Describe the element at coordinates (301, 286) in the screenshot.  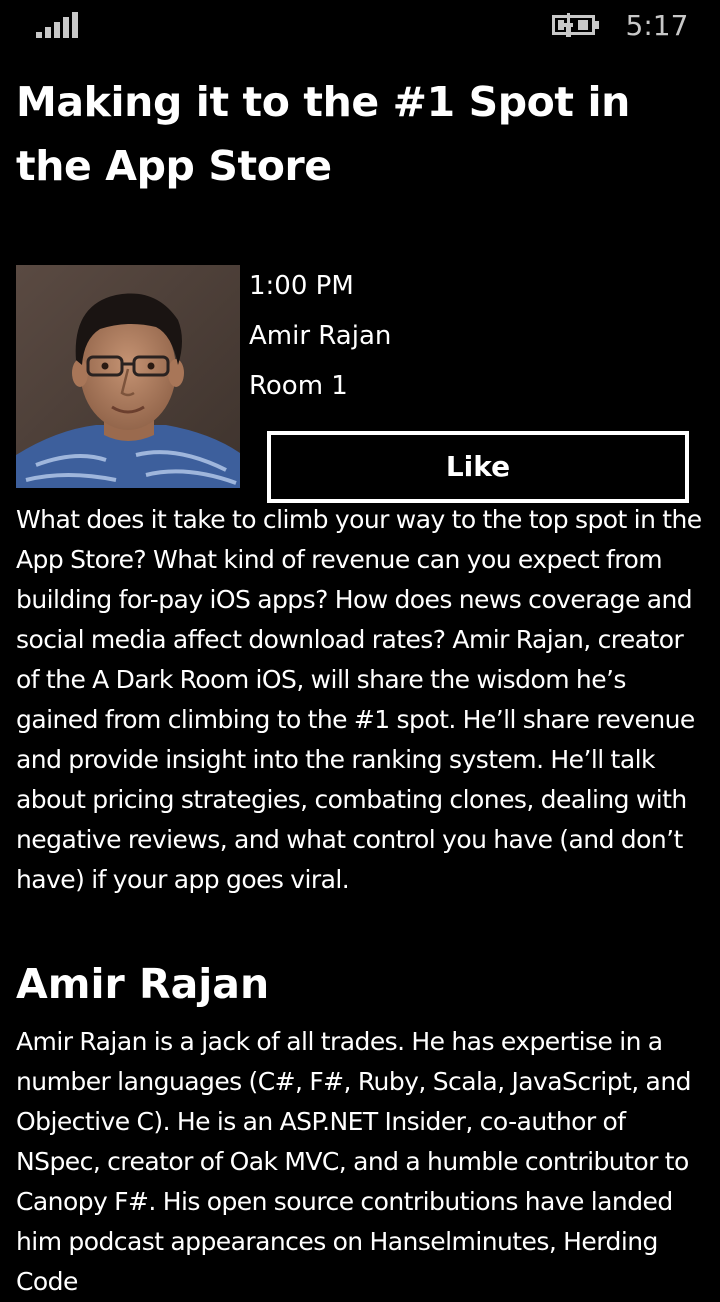
I see `session-time: 1:00 PM` at that location.